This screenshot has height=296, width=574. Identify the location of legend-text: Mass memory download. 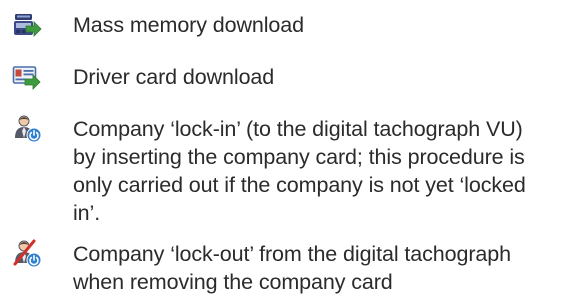
(320, 25).